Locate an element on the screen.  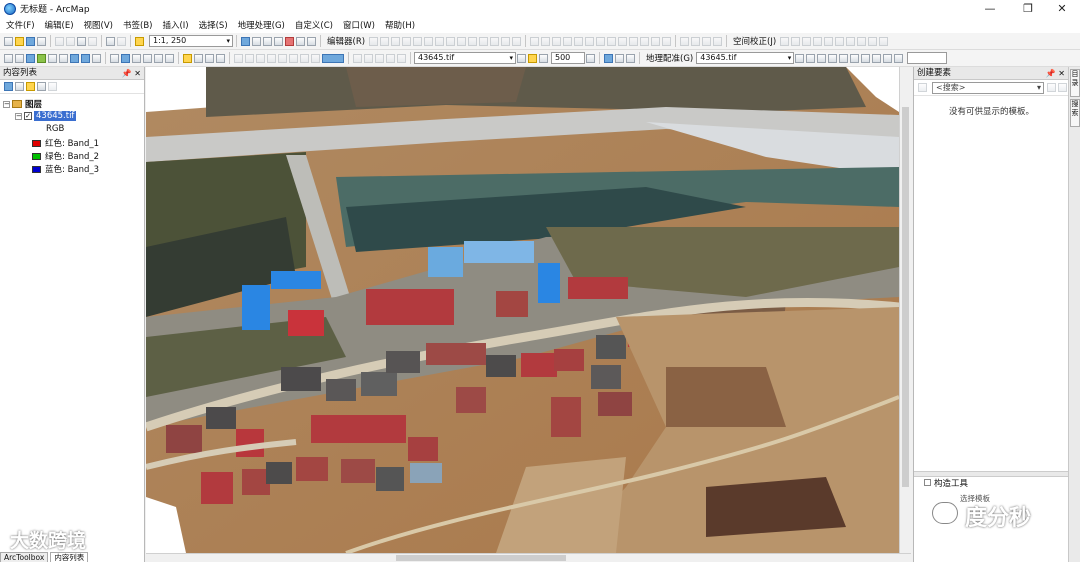
straight-segment-icon is located at coordinates (396, 41).